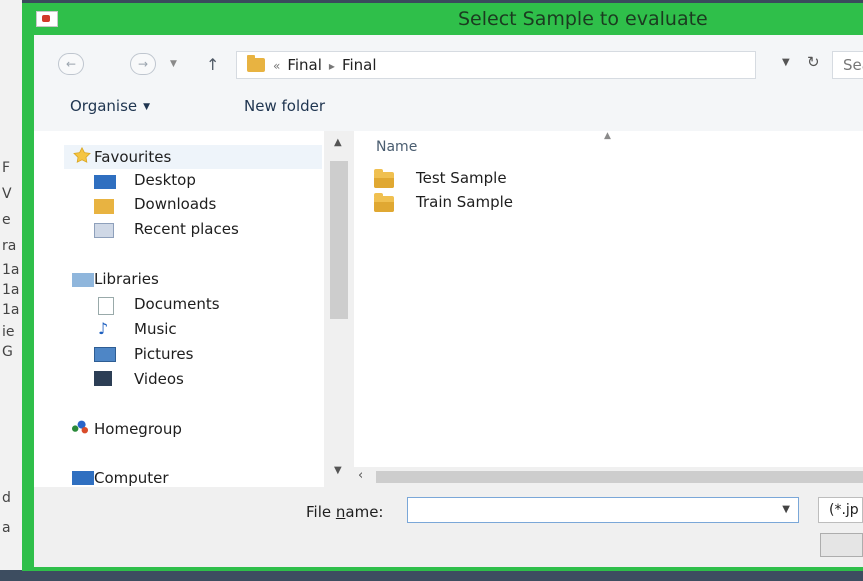 The height and width of the screenshot is (581, 863). Describe the element at coordinates (103, 328) in the screenshot. I see `music-icon: ♪` at that location.